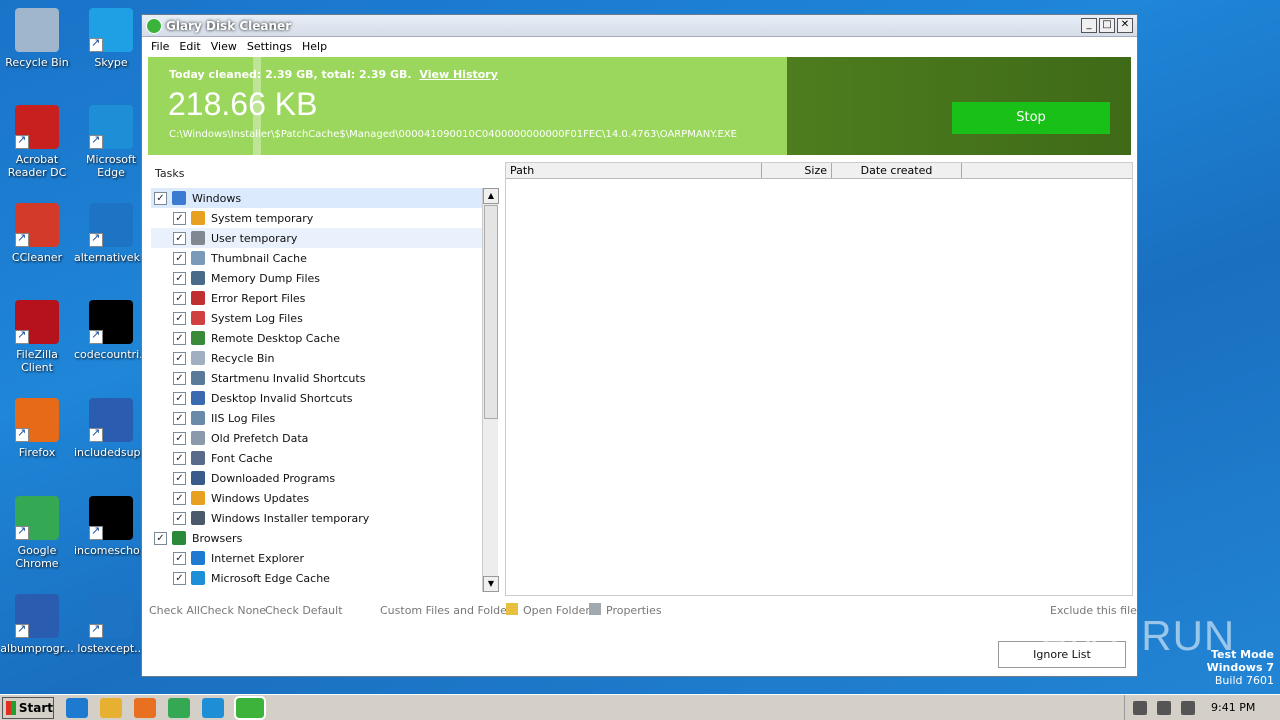 This screenshot has height=720, width=1280. Describe the element at coordinates (317, 358) in the screenshot. I see `task-item: ✓ Recycle Bin` at that location.